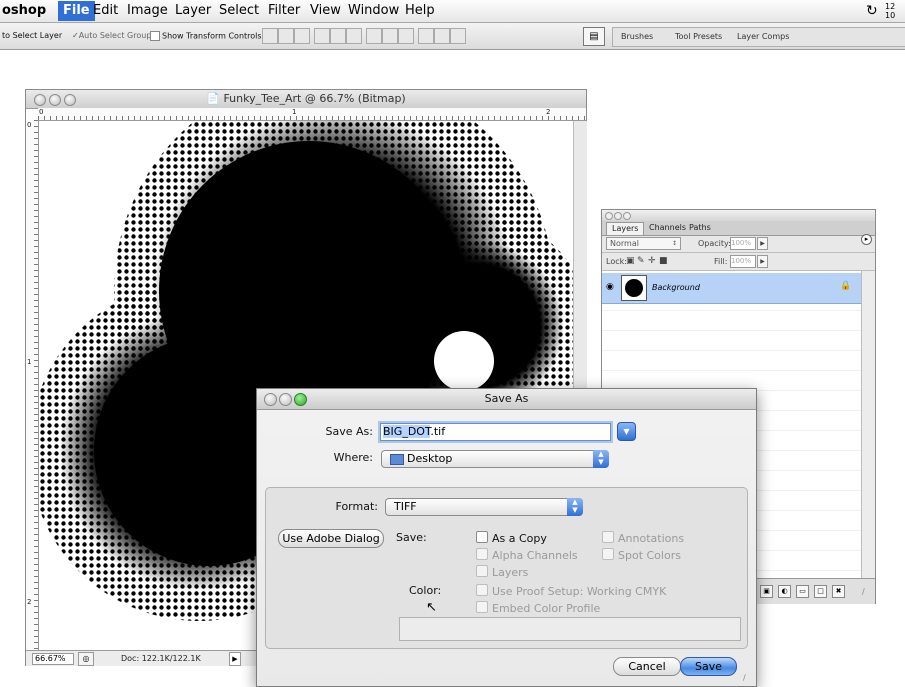 Image resolution: width=905 pixels, height=687 pixels. I want to click on as-a-copy-label: As a Copy, so click(519, 538).